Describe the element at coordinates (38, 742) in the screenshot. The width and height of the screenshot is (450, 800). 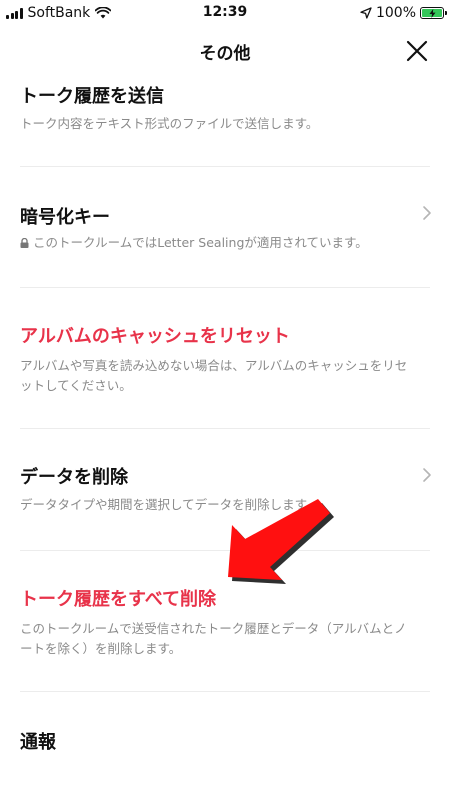
I see `item-title: 通報` at that location.